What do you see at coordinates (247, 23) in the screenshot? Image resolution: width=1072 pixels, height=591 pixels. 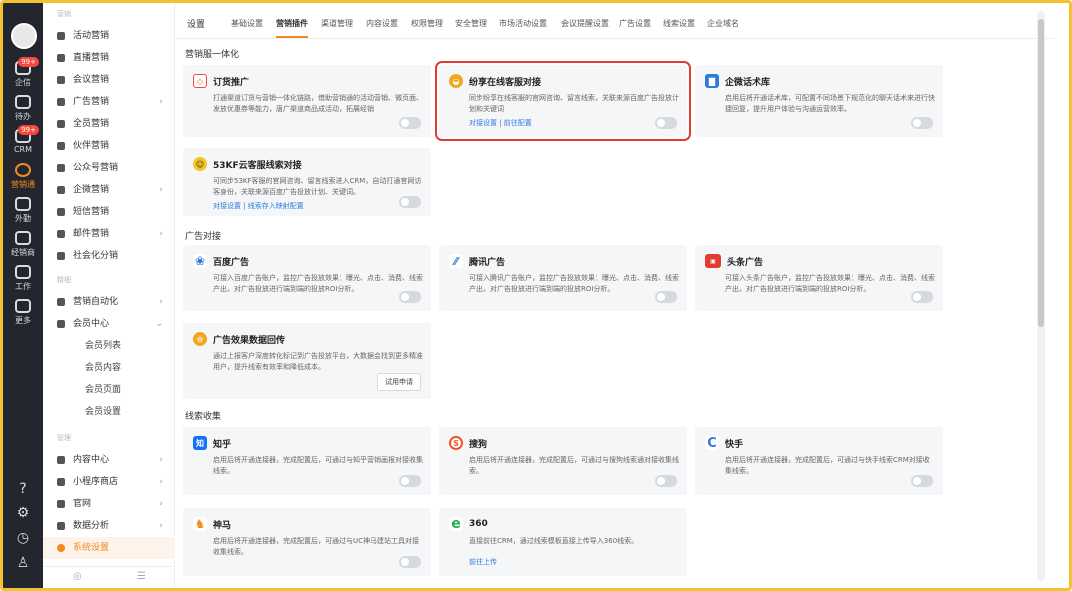 I see `tab-basic: 基础设置` at bounding box center [247, 23].